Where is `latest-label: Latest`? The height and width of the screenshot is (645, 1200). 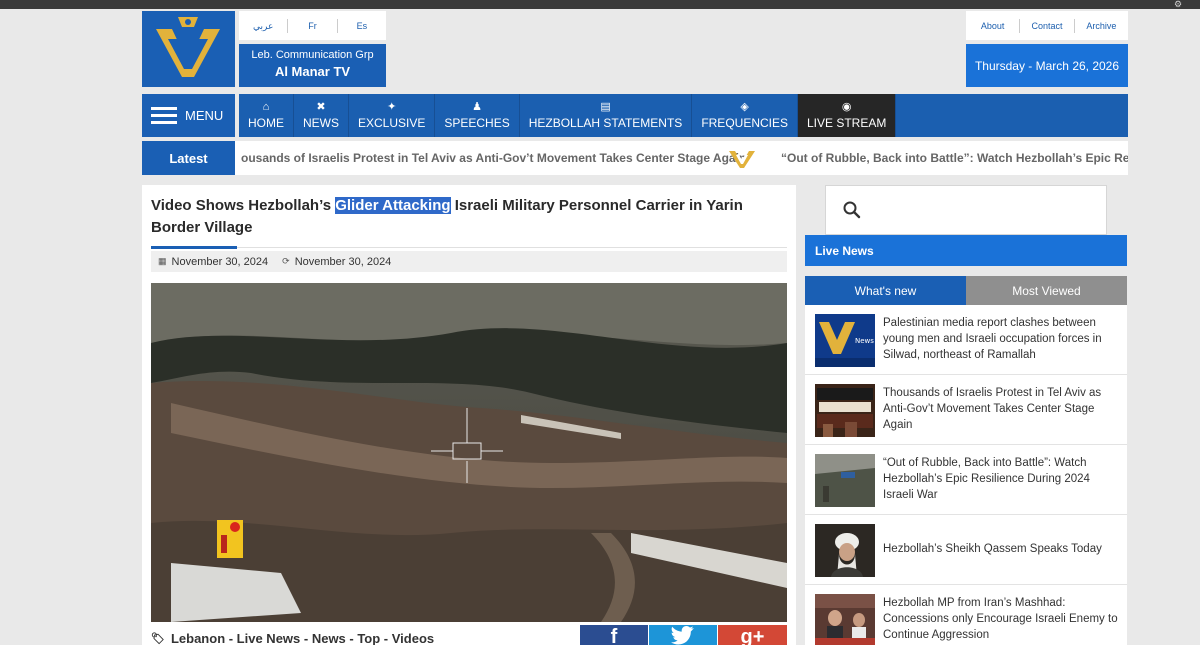
latest-label: Latest is located at coordinates (188, 158).